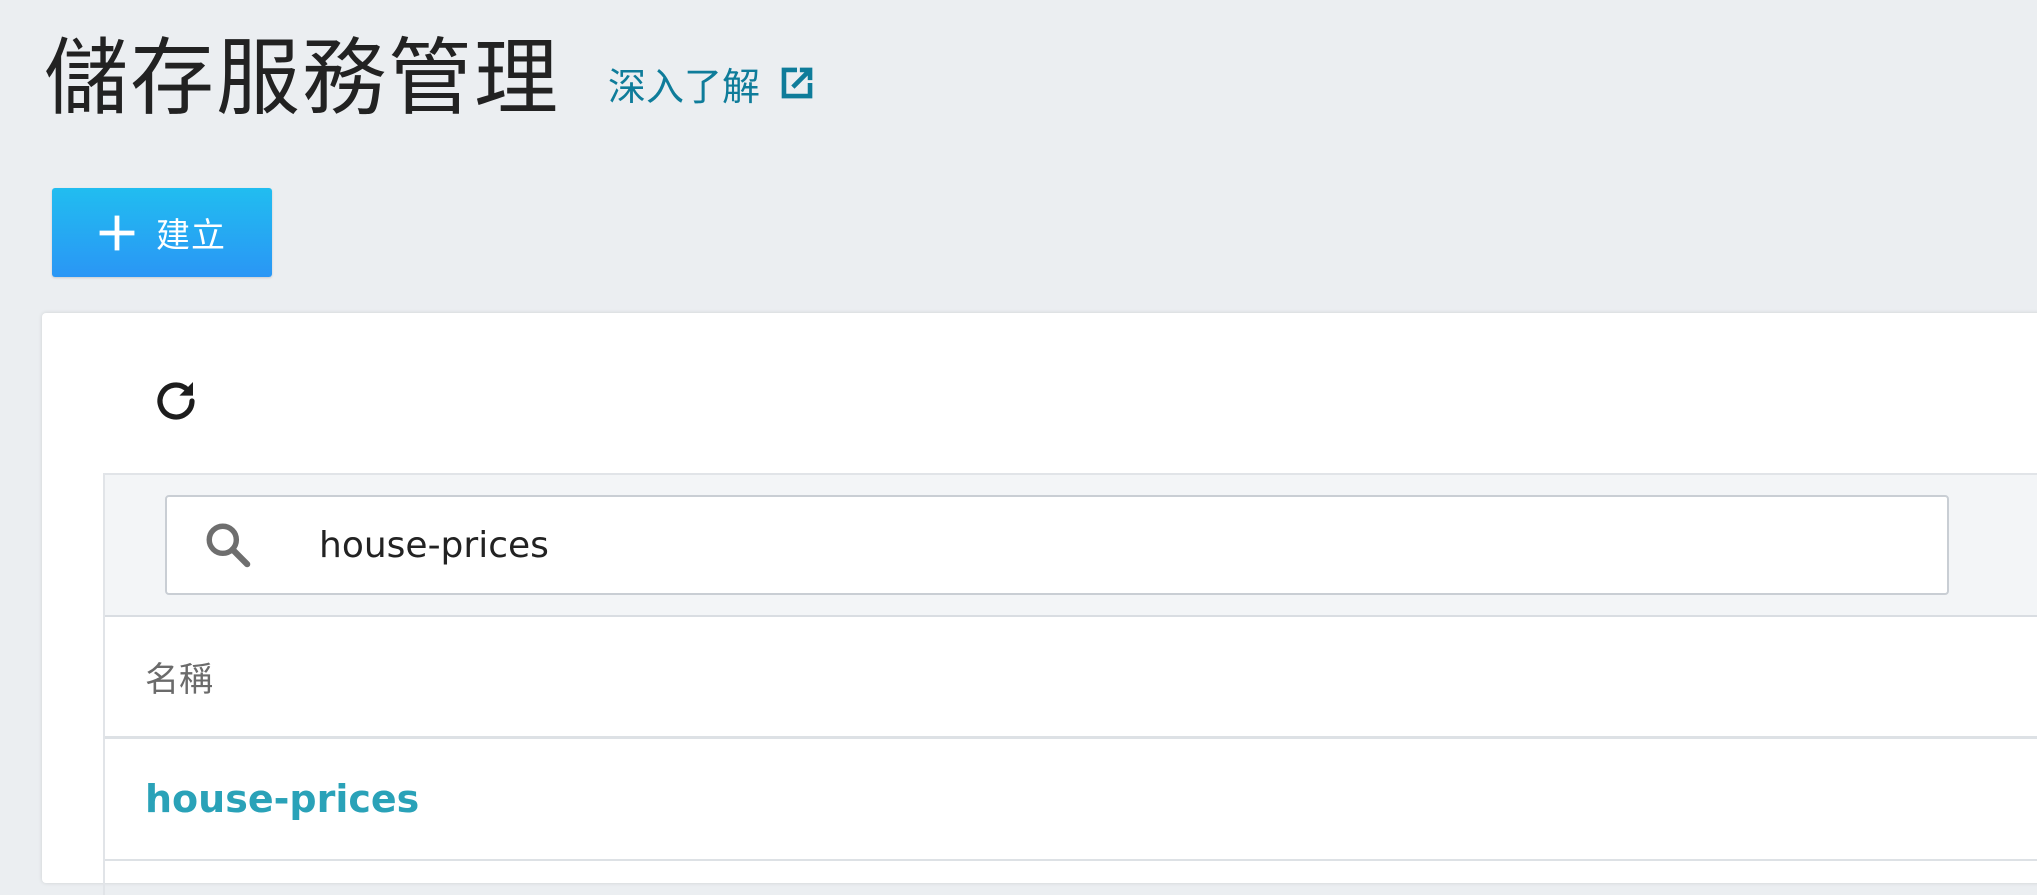  Describe the element at coordinates (797, 83) in the screenshot. I see `external-link-icon` at that location.